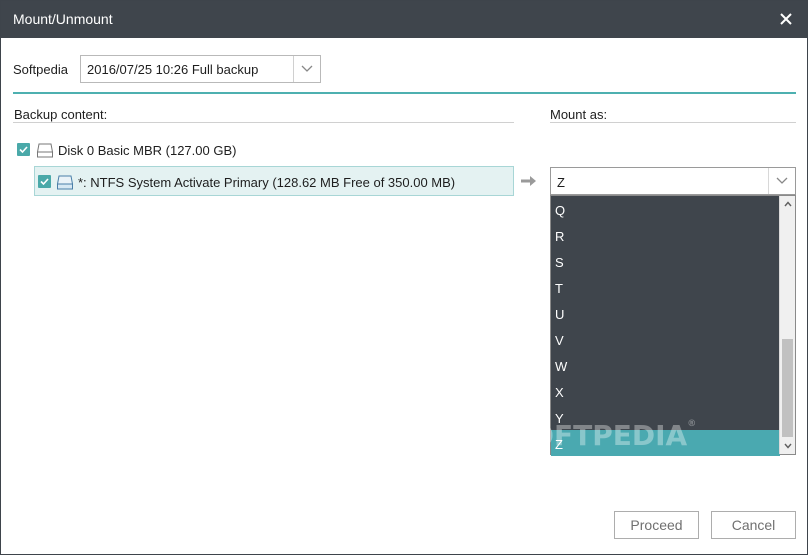 The width and height of the screenshot is (808, 555). What do you see at coordinates (528, 181) in the screenshot?
I see `arrow-right-icon` at bounding box center [528, 181].